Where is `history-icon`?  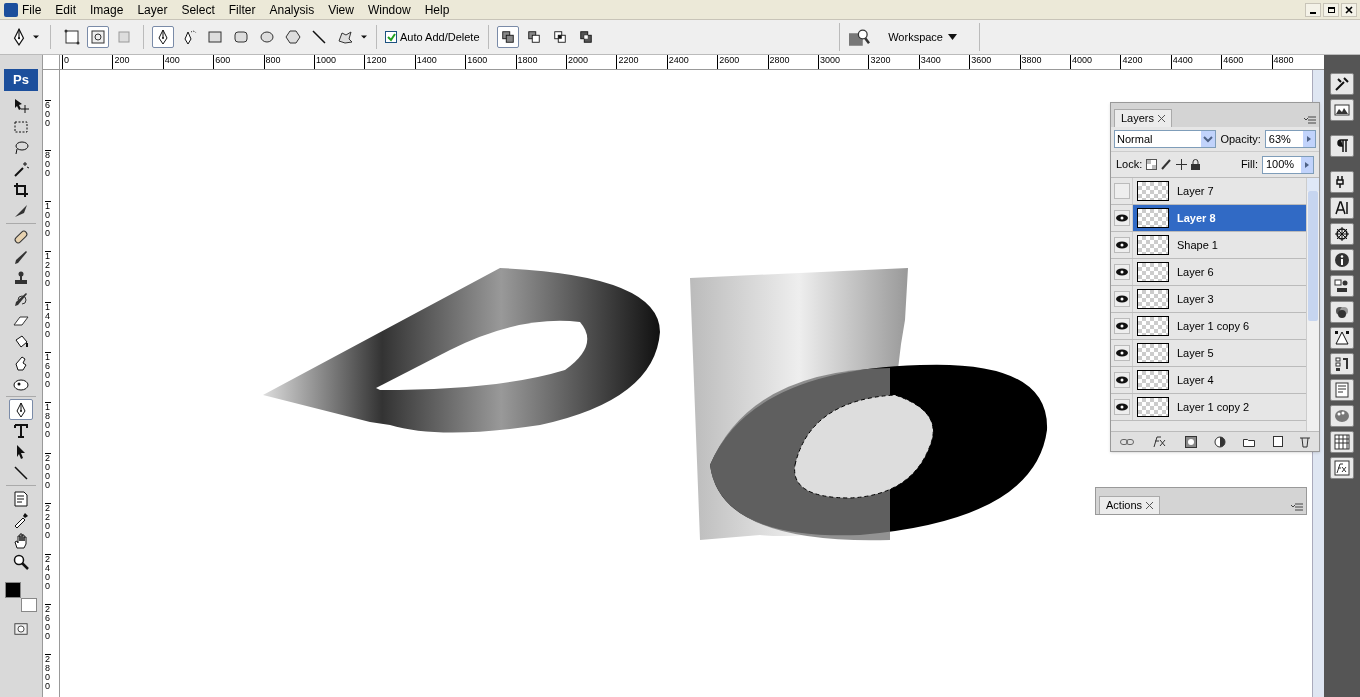
history-icon is located at coordinates (1342, 364).